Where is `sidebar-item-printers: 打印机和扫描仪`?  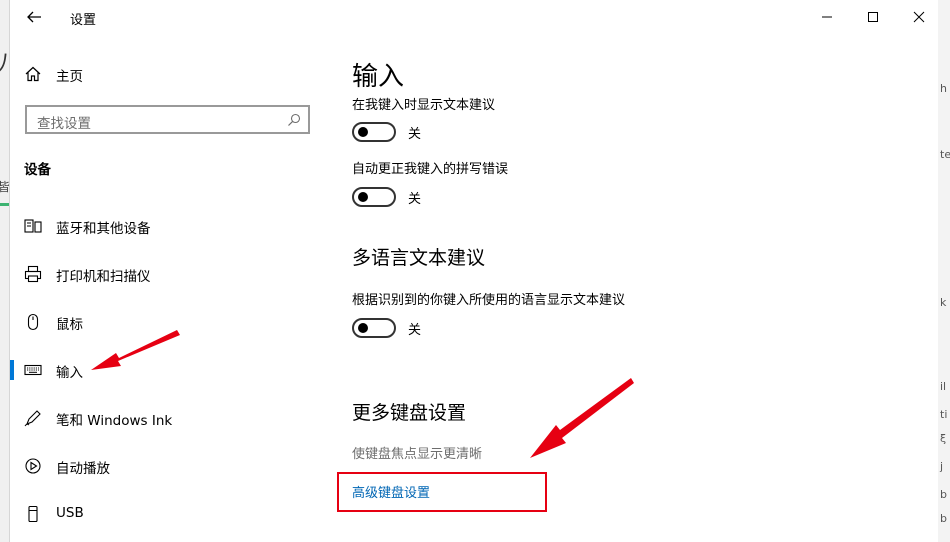
sidebar-item-printers: 打印机和扫描仪 is located at coordinates (160, 274).